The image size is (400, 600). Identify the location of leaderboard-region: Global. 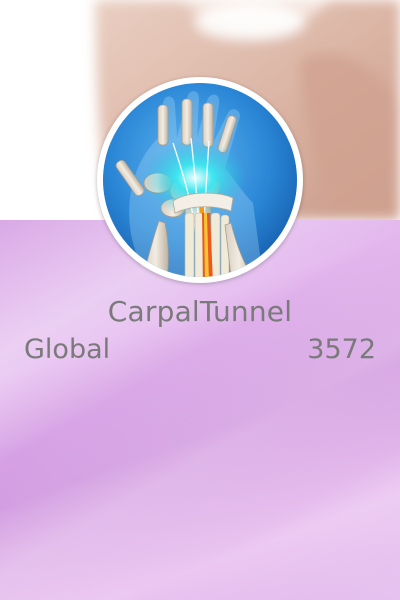
(67, 349).